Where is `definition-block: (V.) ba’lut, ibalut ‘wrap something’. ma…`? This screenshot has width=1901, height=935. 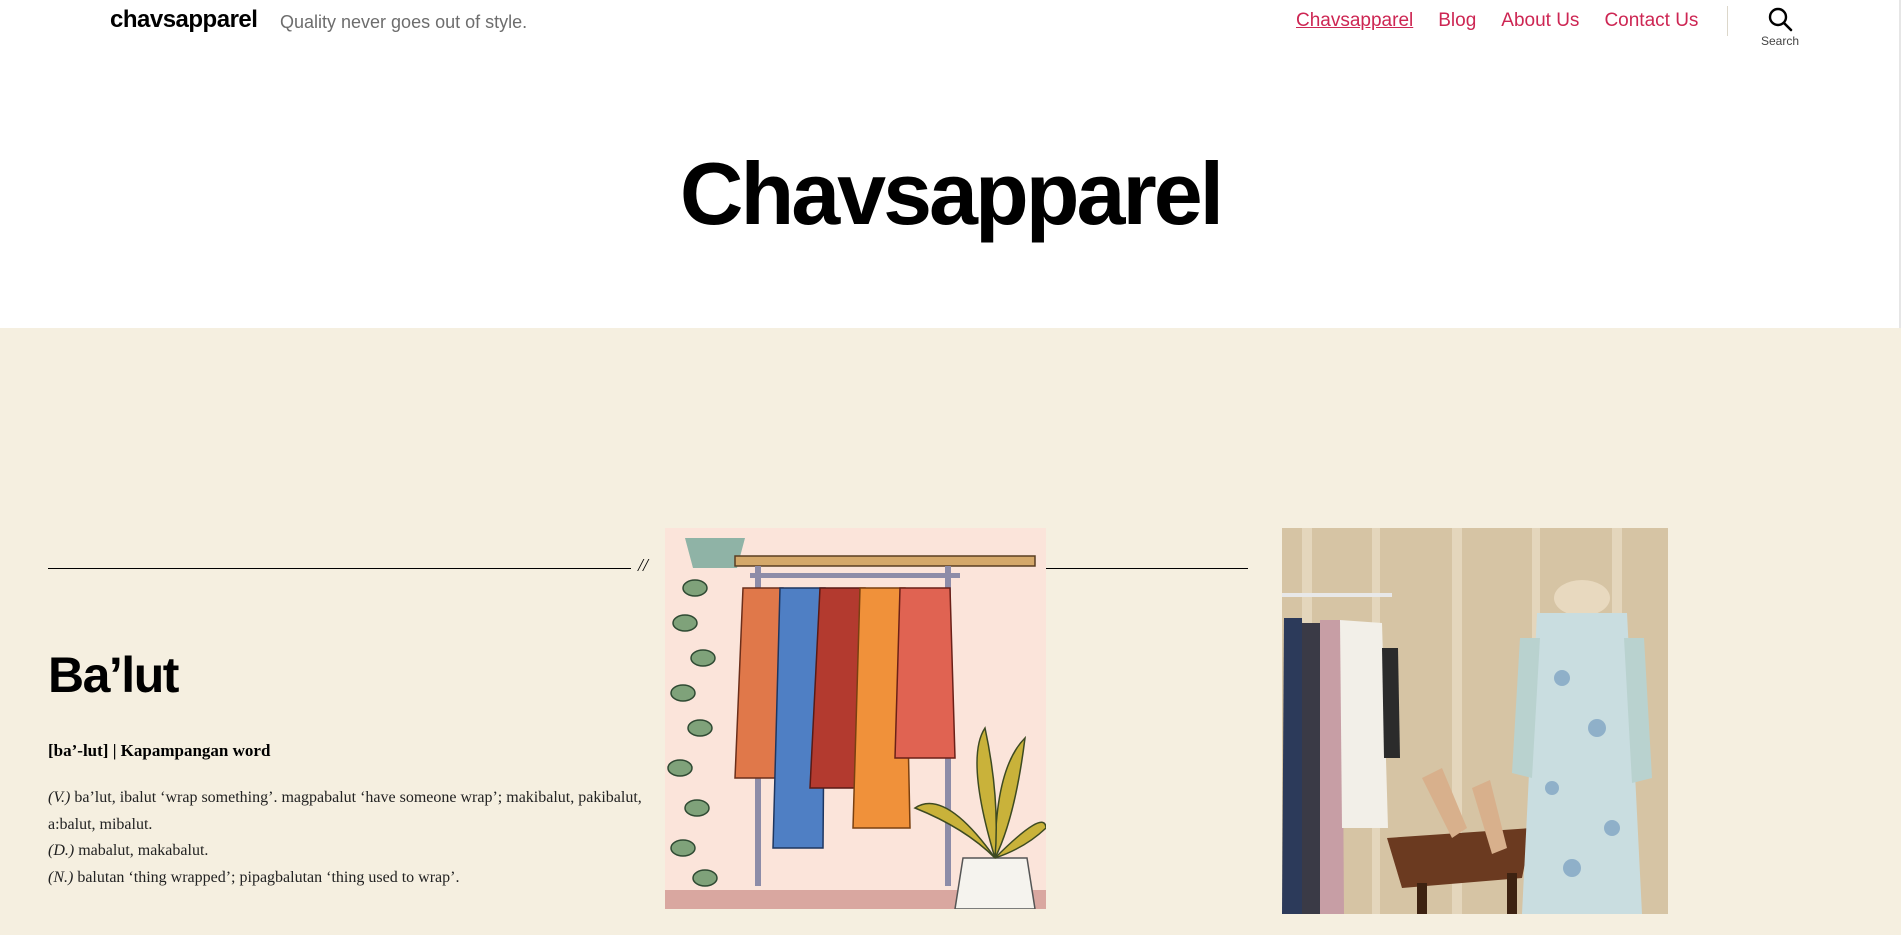 definition-block: (V.) ba’lut, ibalut ‘wrap something’. ma… is located at coordinates (348, 838).